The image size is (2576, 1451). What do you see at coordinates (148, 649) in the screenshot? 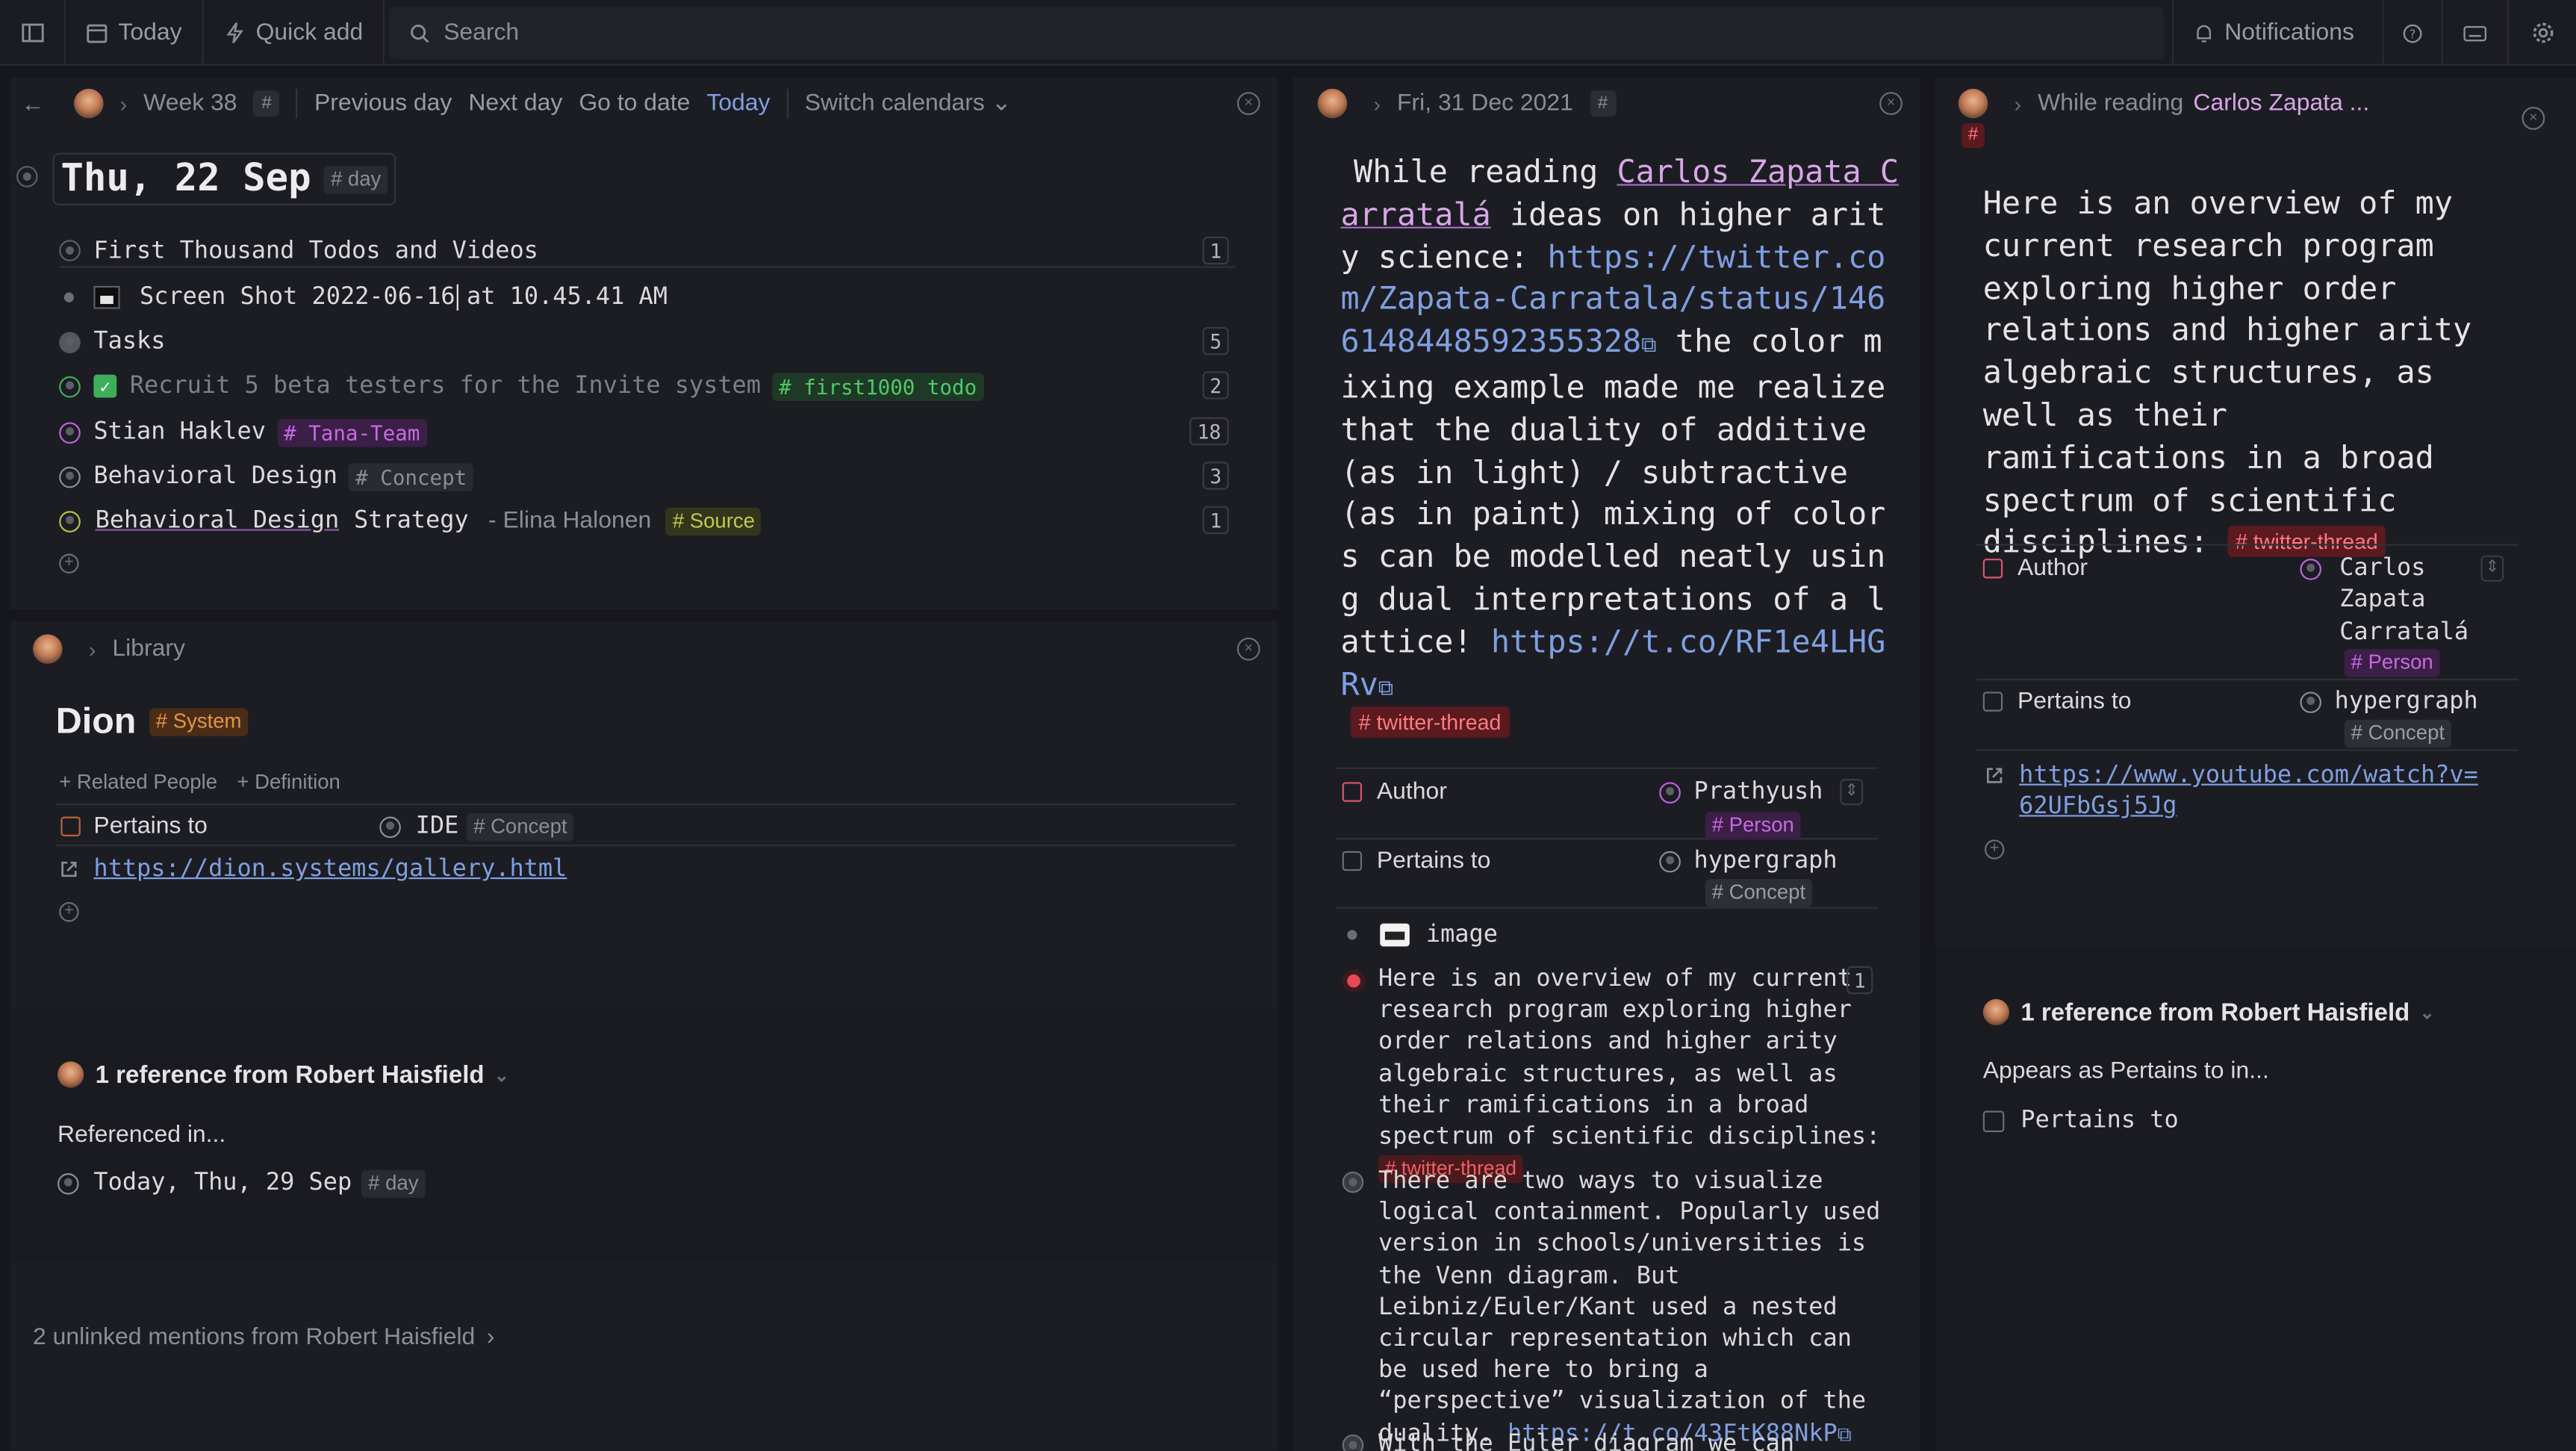
I see `library-breadcrumb: Library` at bounding box center [148, 649].